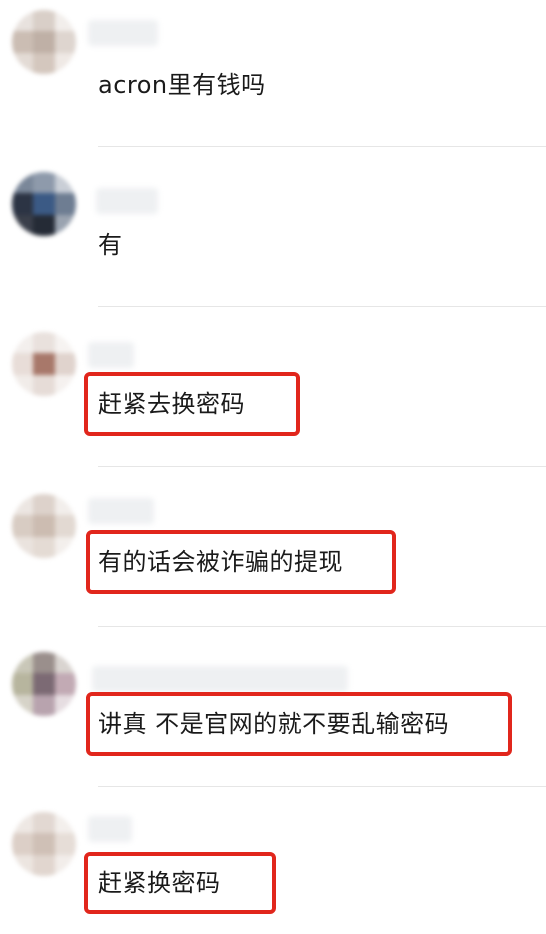  What do you see at coordinates (220, 562) in the screenshot?
I see `comment-text: 有的话会被诈骗的提现` at bounding box center [220, 562].